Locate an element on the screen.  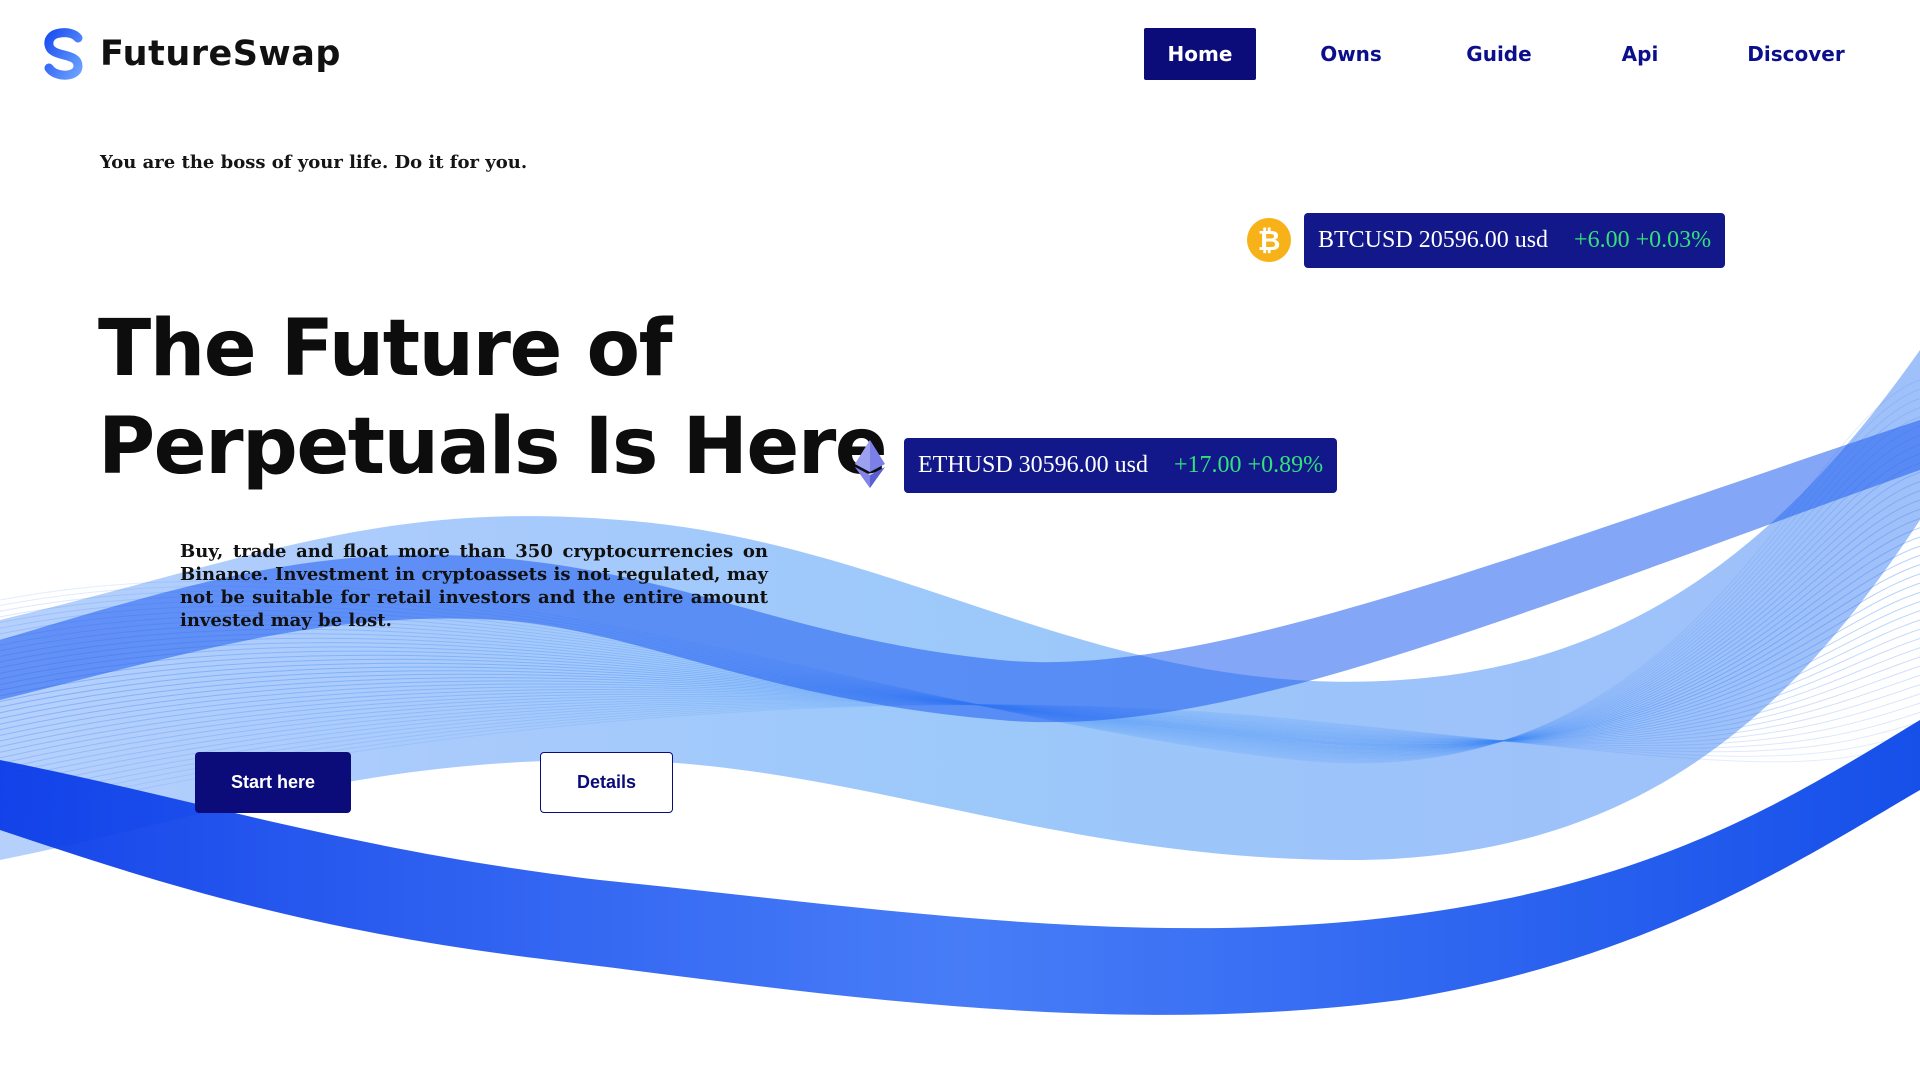
nav-owns: Owns is located at coordinates (1351, 54).